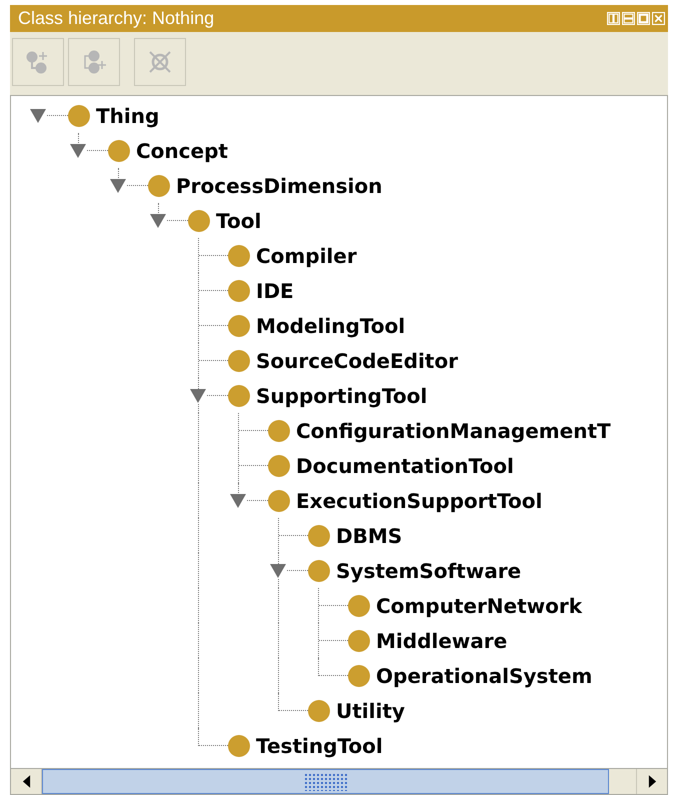  Describe the element at coordinates (279, 186) in the screenshot. I see `class-label: ProcessDimension` at that location.